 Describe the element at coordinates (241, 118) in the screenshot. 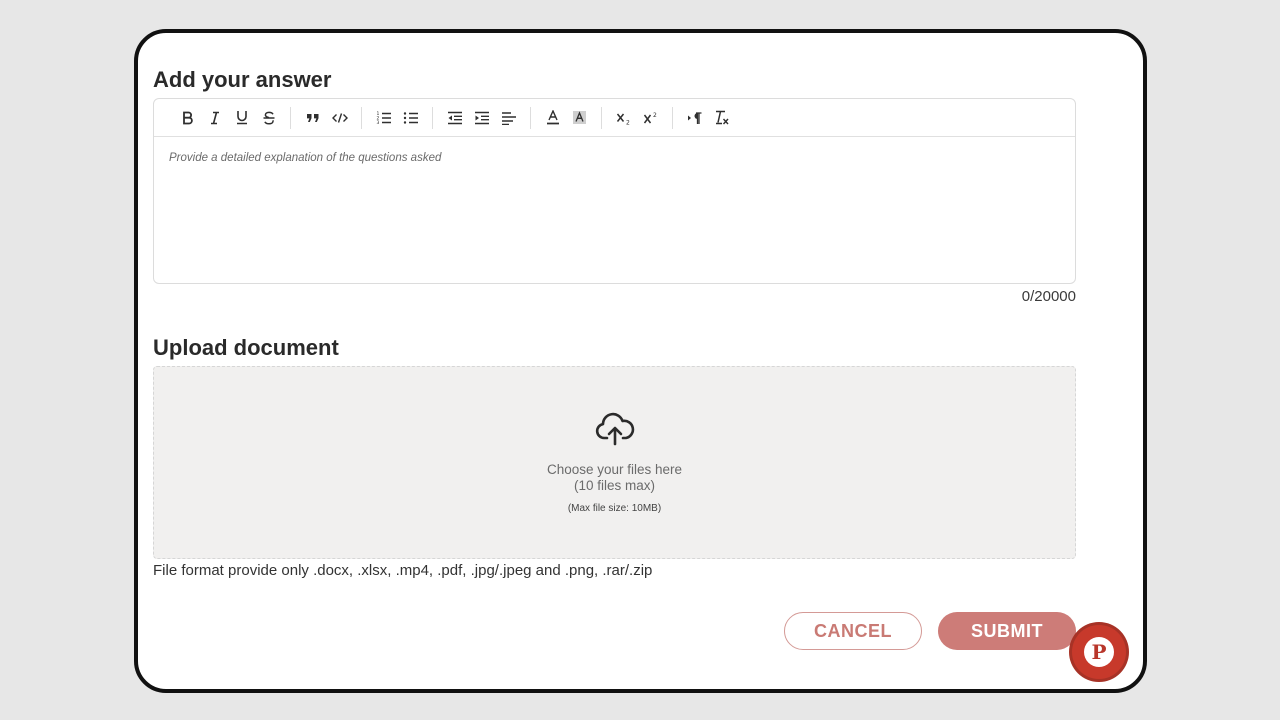

I see `underline-icon` at that location.